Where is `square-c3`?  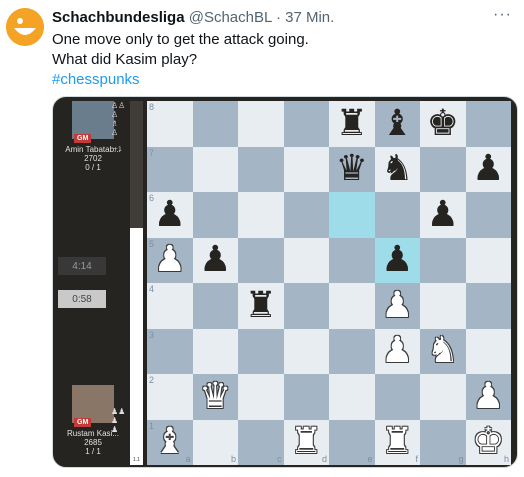 square-c3 is located at coordinates (261, 351).